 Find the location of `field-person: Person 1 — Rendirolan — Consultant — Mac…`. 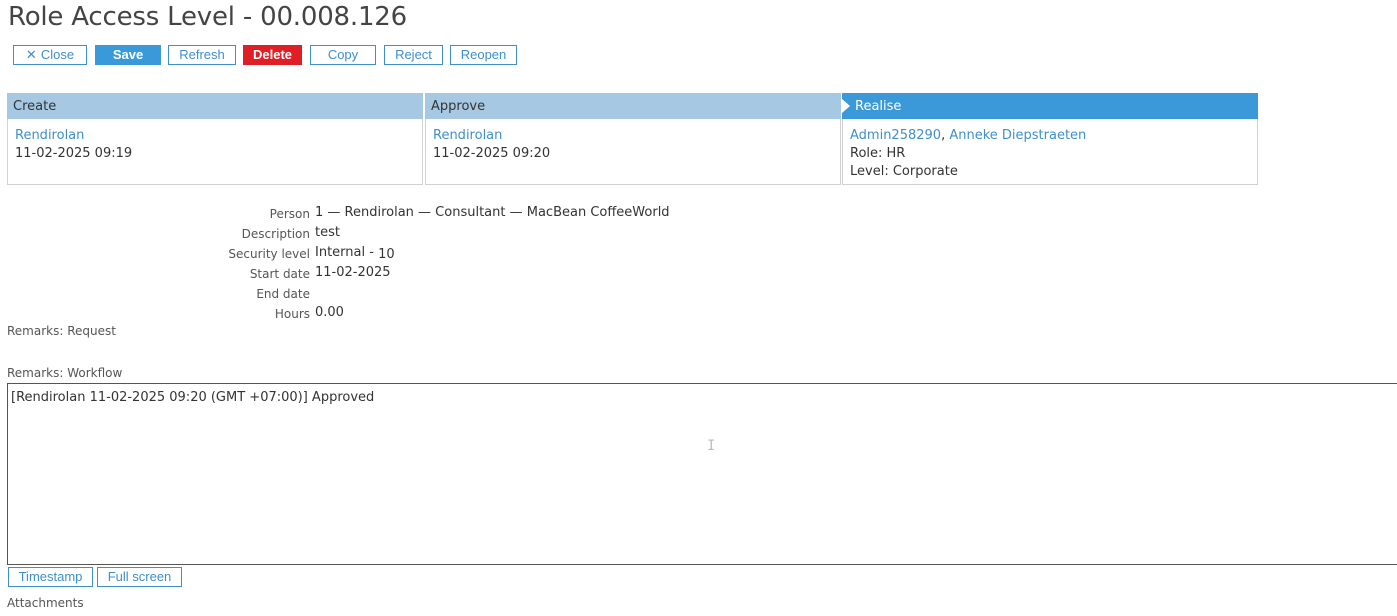

field-person: Person 1 — Rendirolan — Consultant — Mac… is located at coordinates (400, 214).